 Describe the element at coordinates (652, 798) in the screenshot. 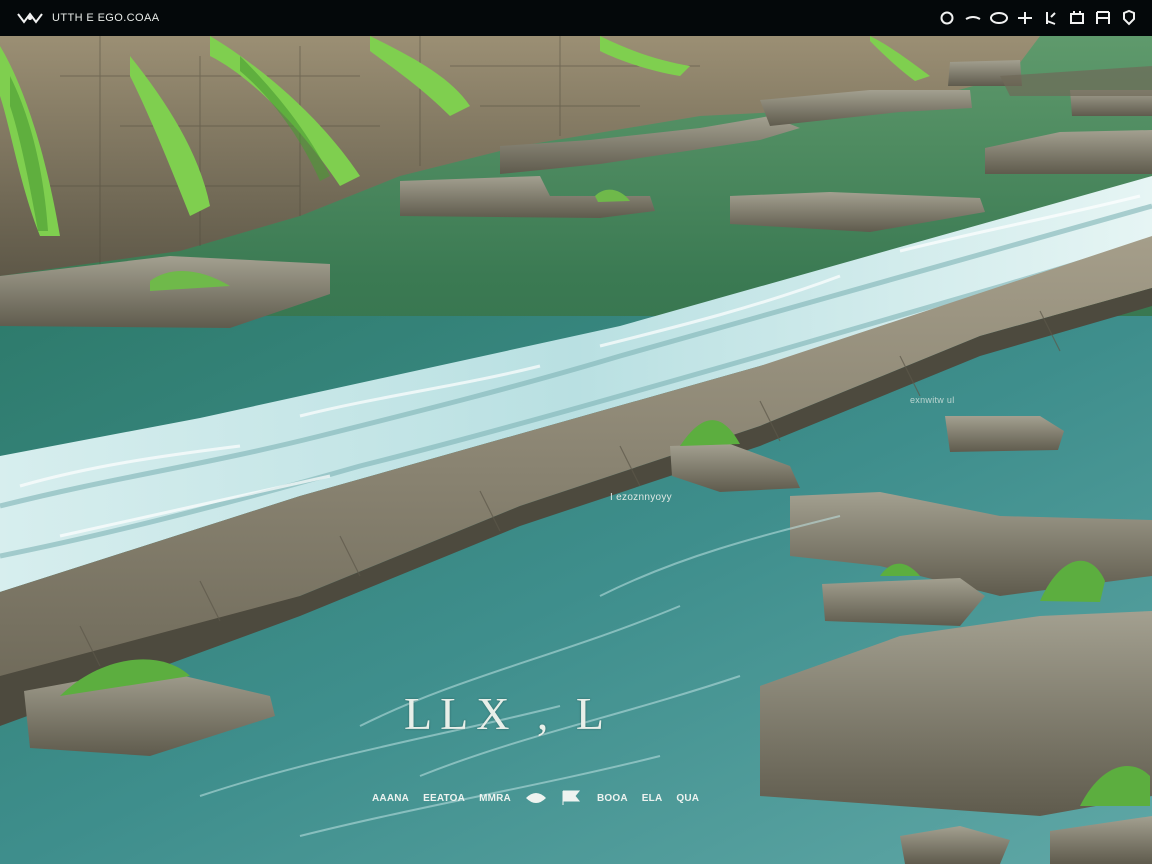

I see `nav-item-5: ELA` at that location.